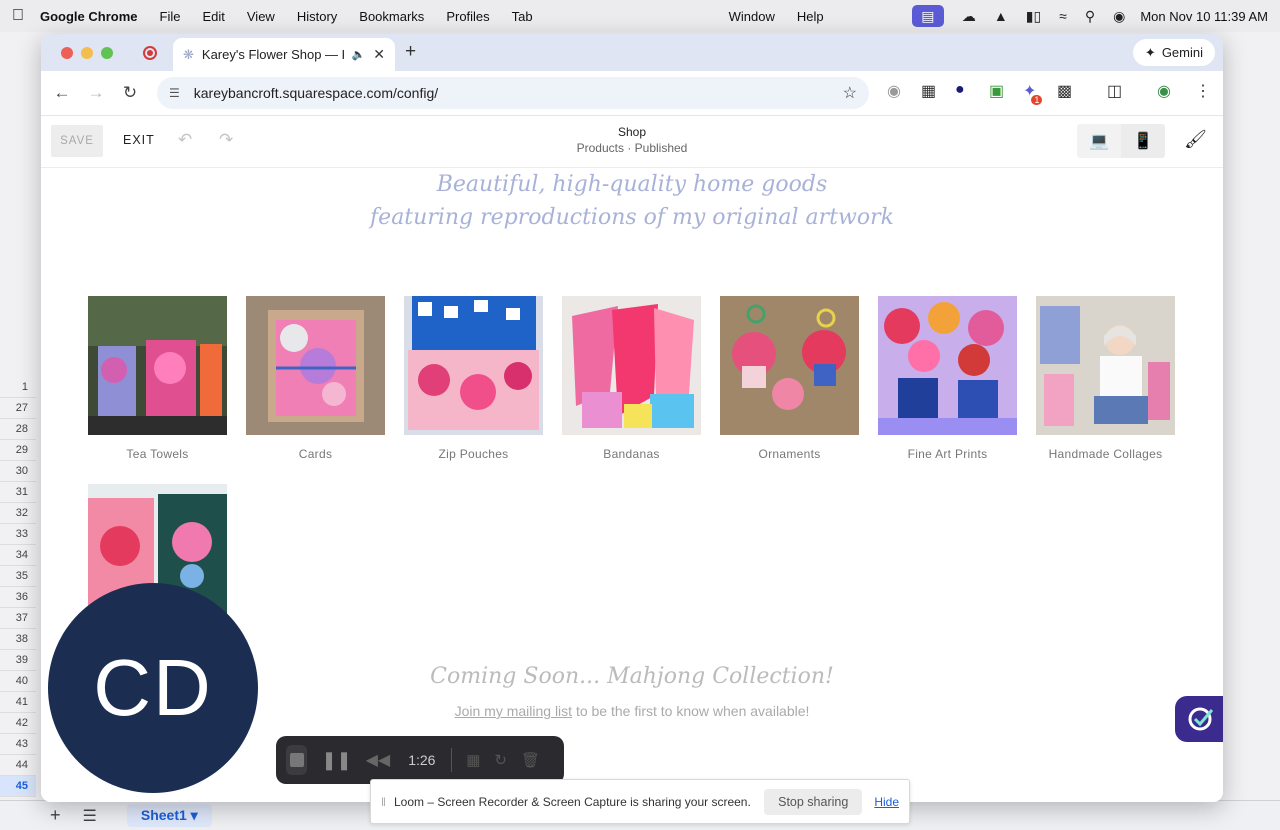 The width and height of the screenshot is (1280, 830). What do you see at coordinates (18, 765) in the screenshot?
I see `row-number: 44` at bounding box center [18, 765].